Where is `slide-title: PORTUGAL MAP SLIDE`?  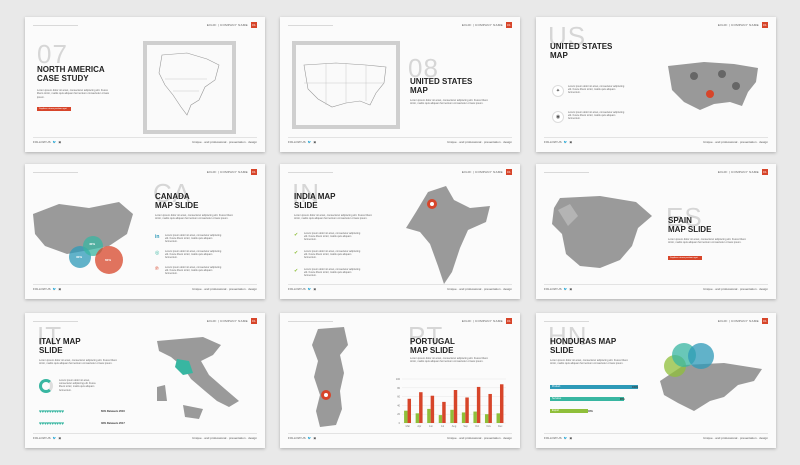 slide-title: PORTUGAL MAP SLIDE is located at coordinates (432, 346).